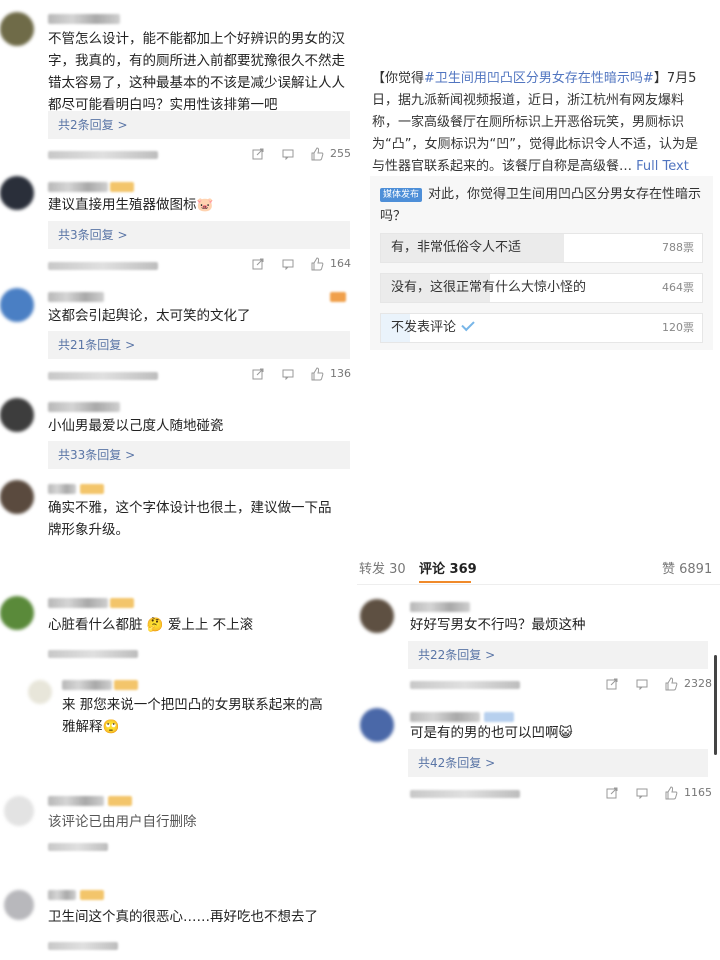  I want to click on tab-active-indicator, so click(445, 582).